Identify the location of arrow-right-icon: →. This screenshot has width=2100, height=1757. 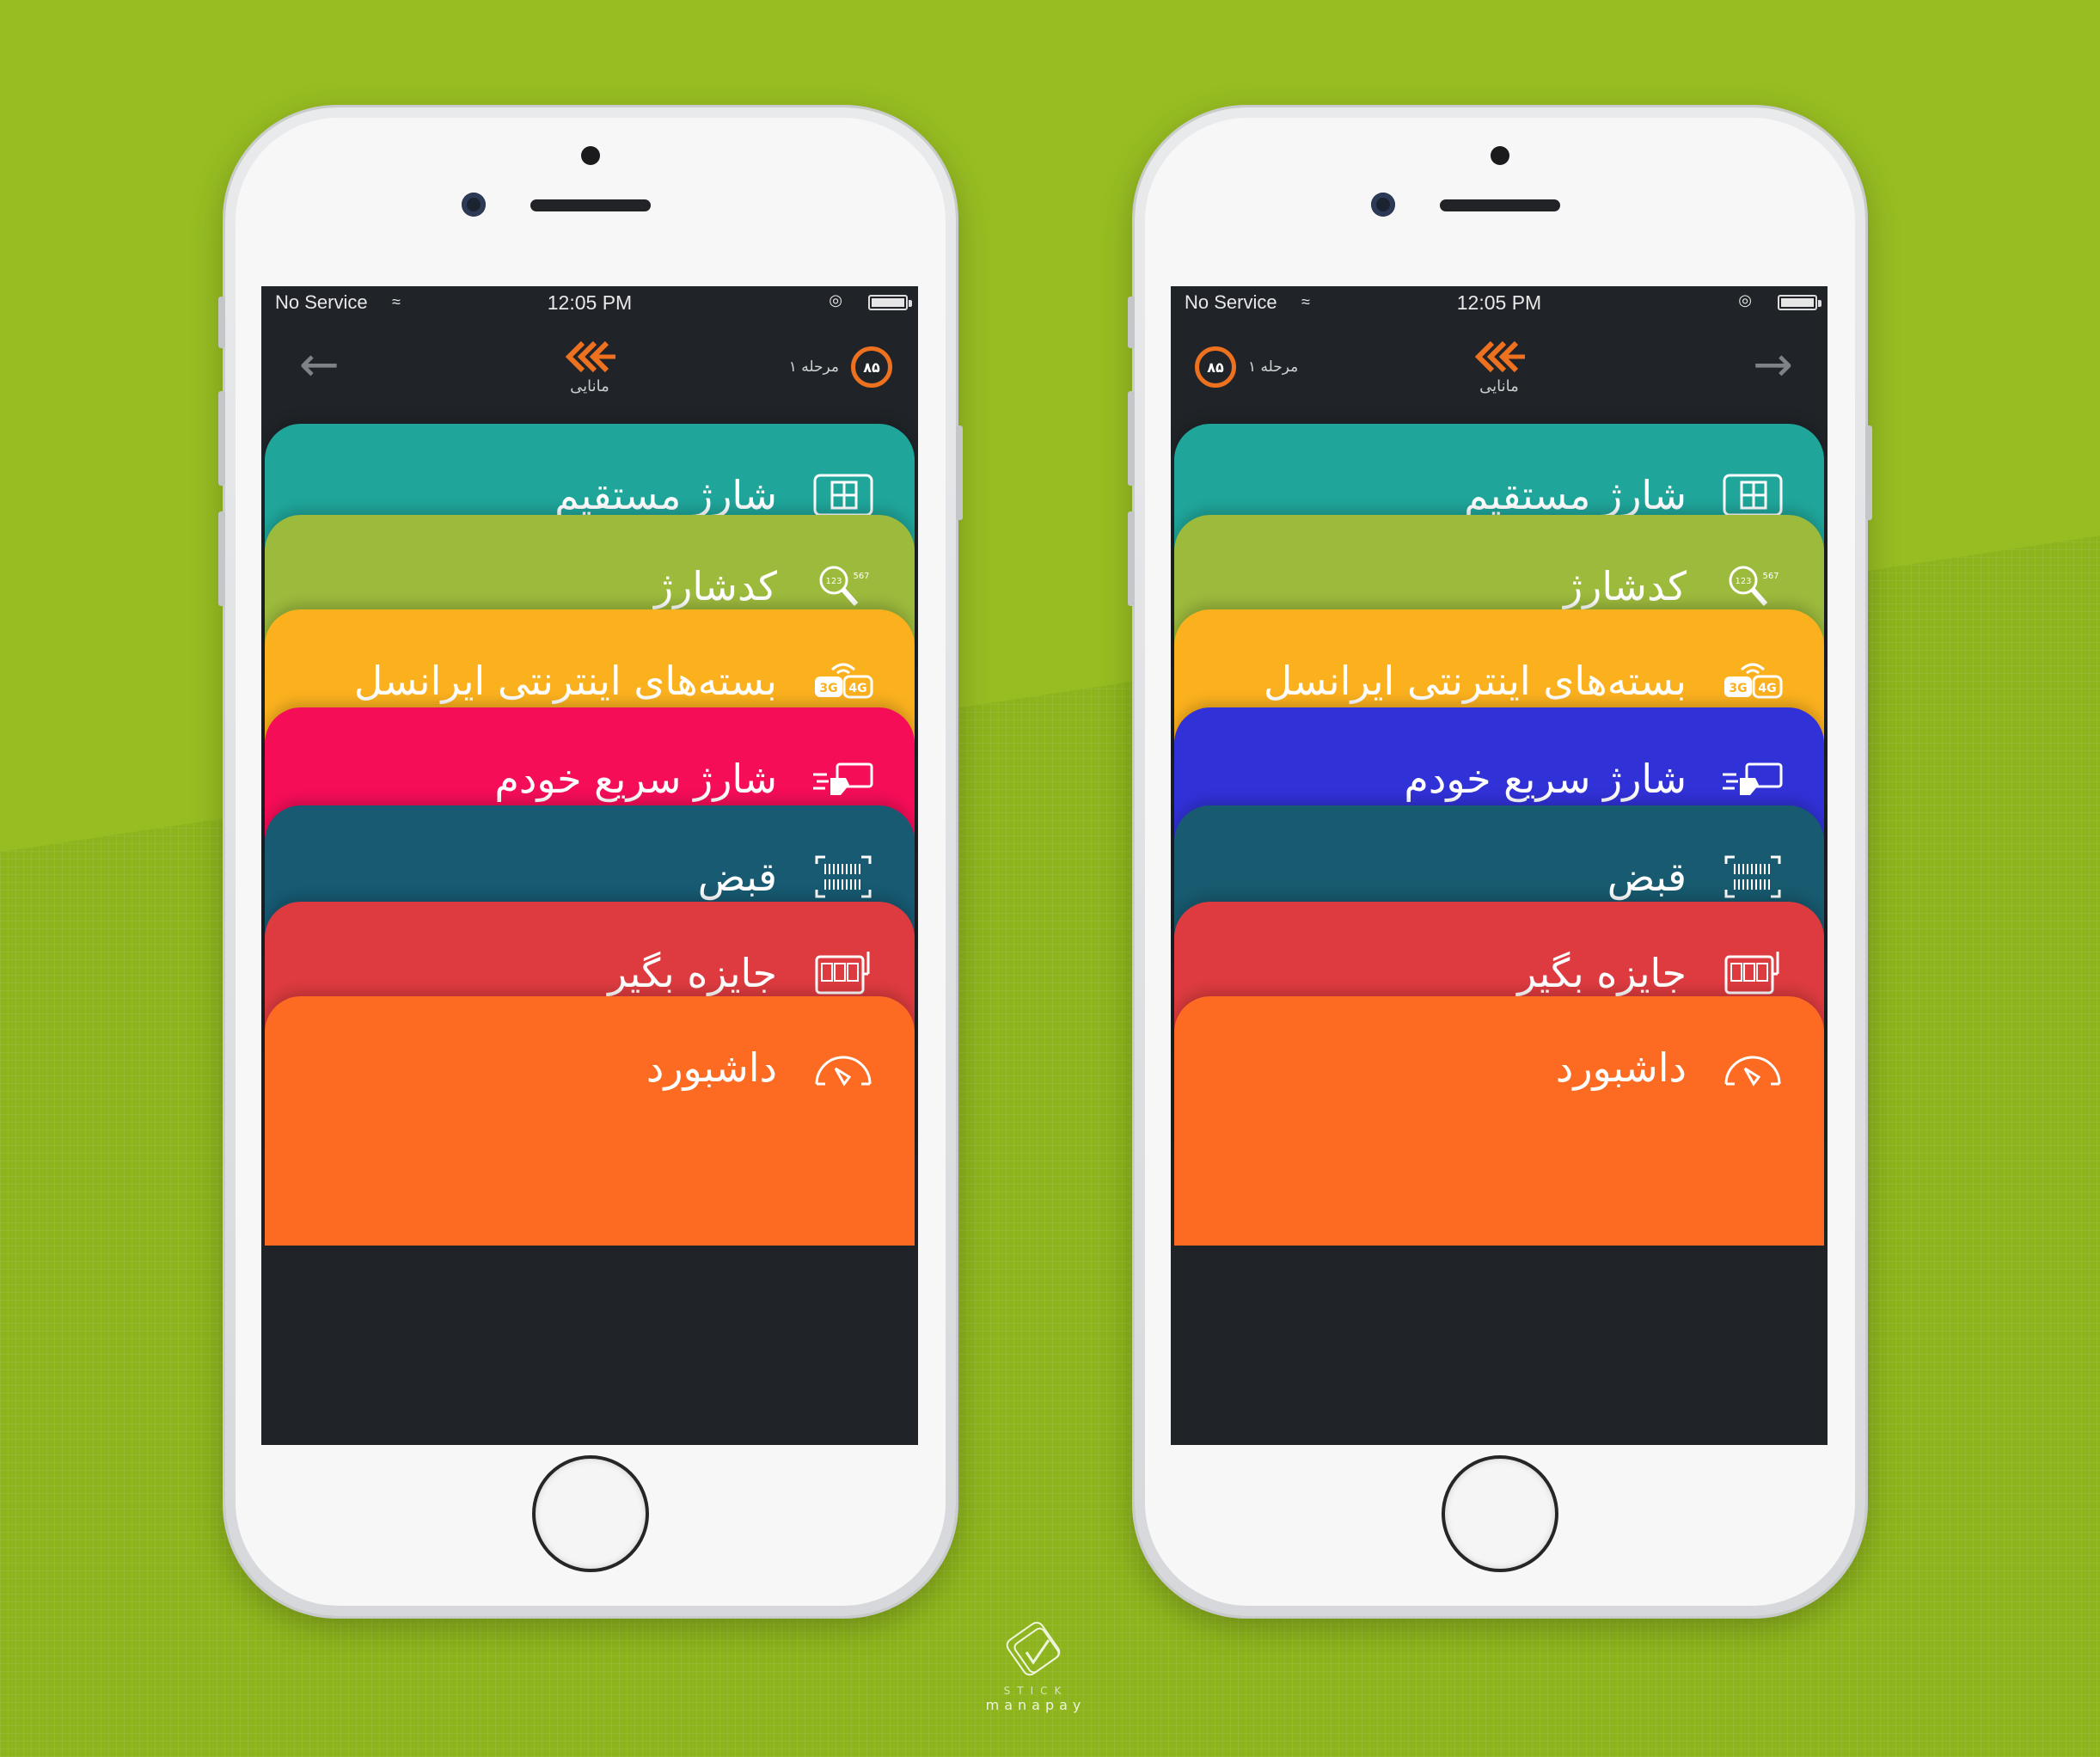
(1773, 365).